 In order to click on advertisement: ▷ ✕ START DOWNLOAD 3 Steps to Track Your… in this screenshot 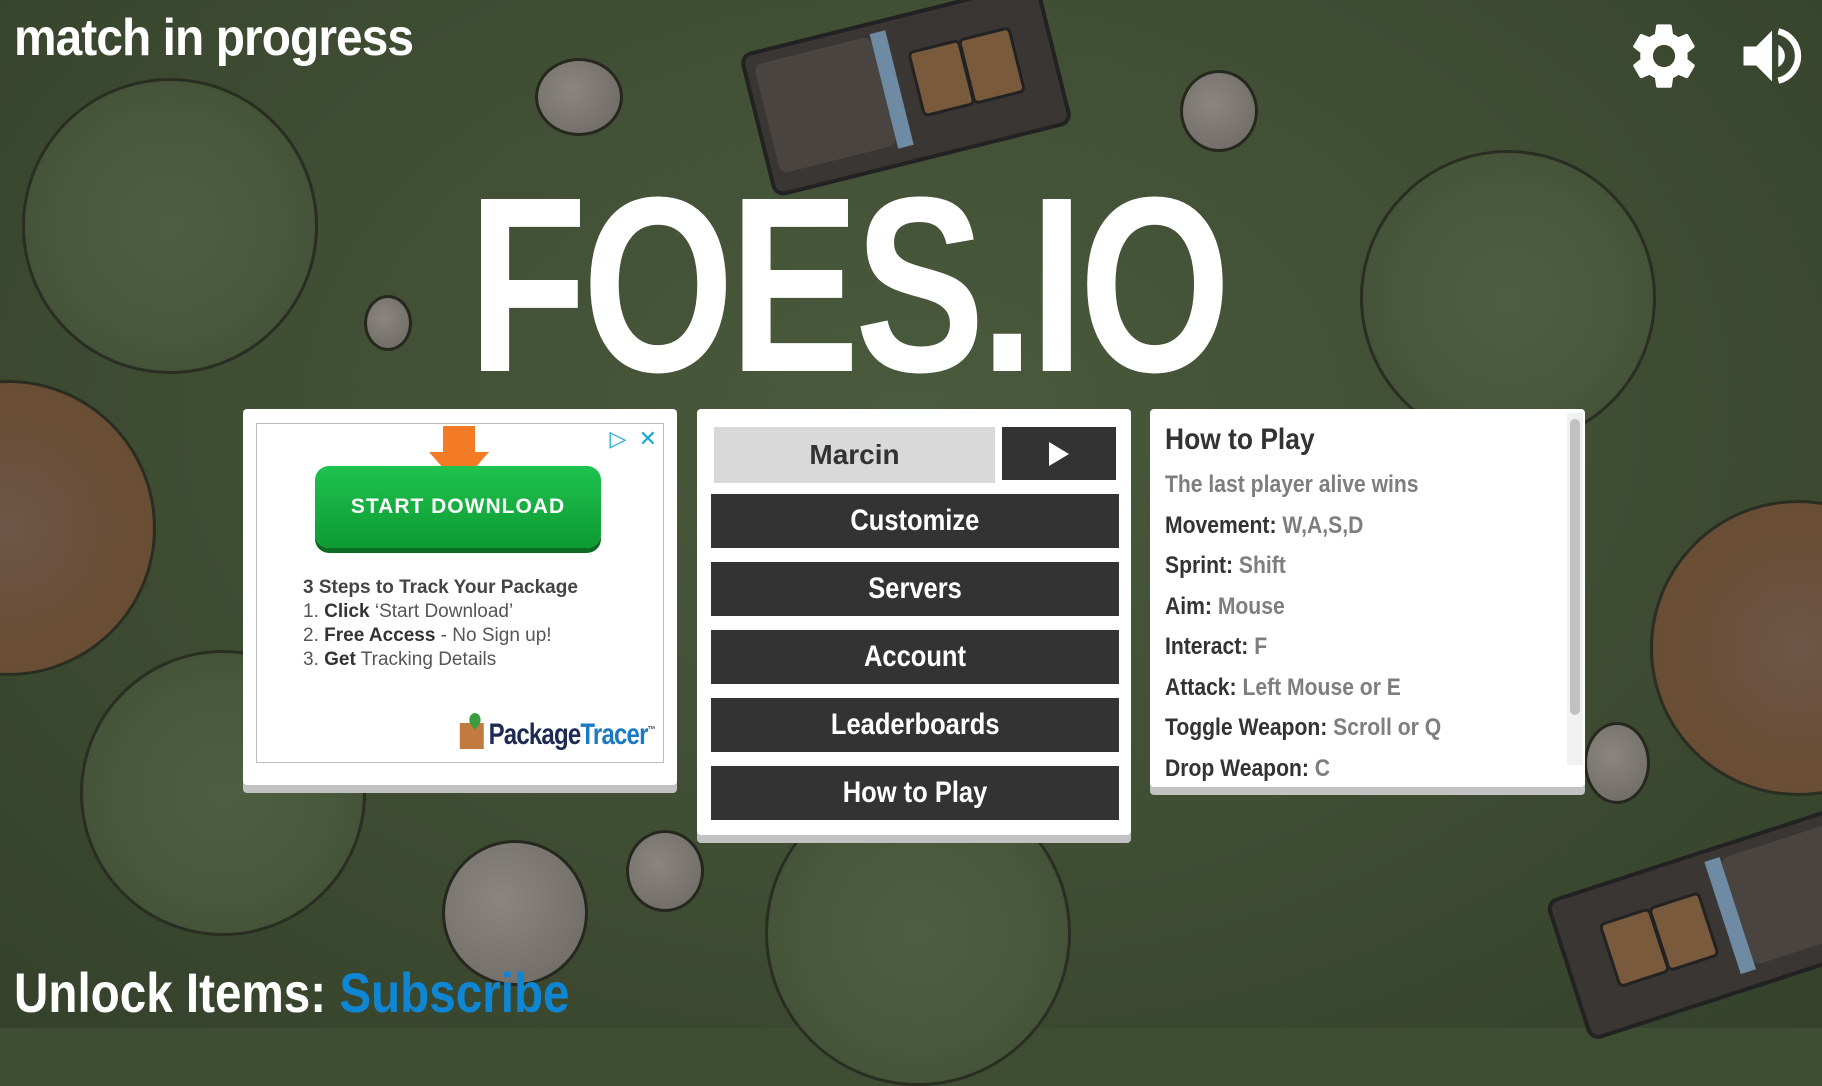, I will do `click(460, 593)`.